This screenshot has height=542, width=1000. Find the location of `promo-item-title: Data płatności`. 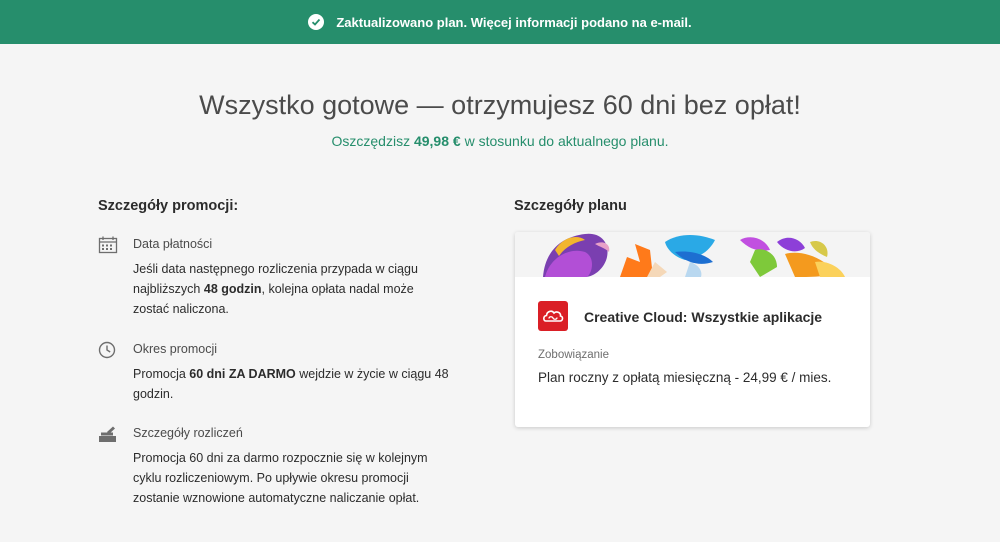

promo-item-title: Data płatności is located at coordinates (173, 244).